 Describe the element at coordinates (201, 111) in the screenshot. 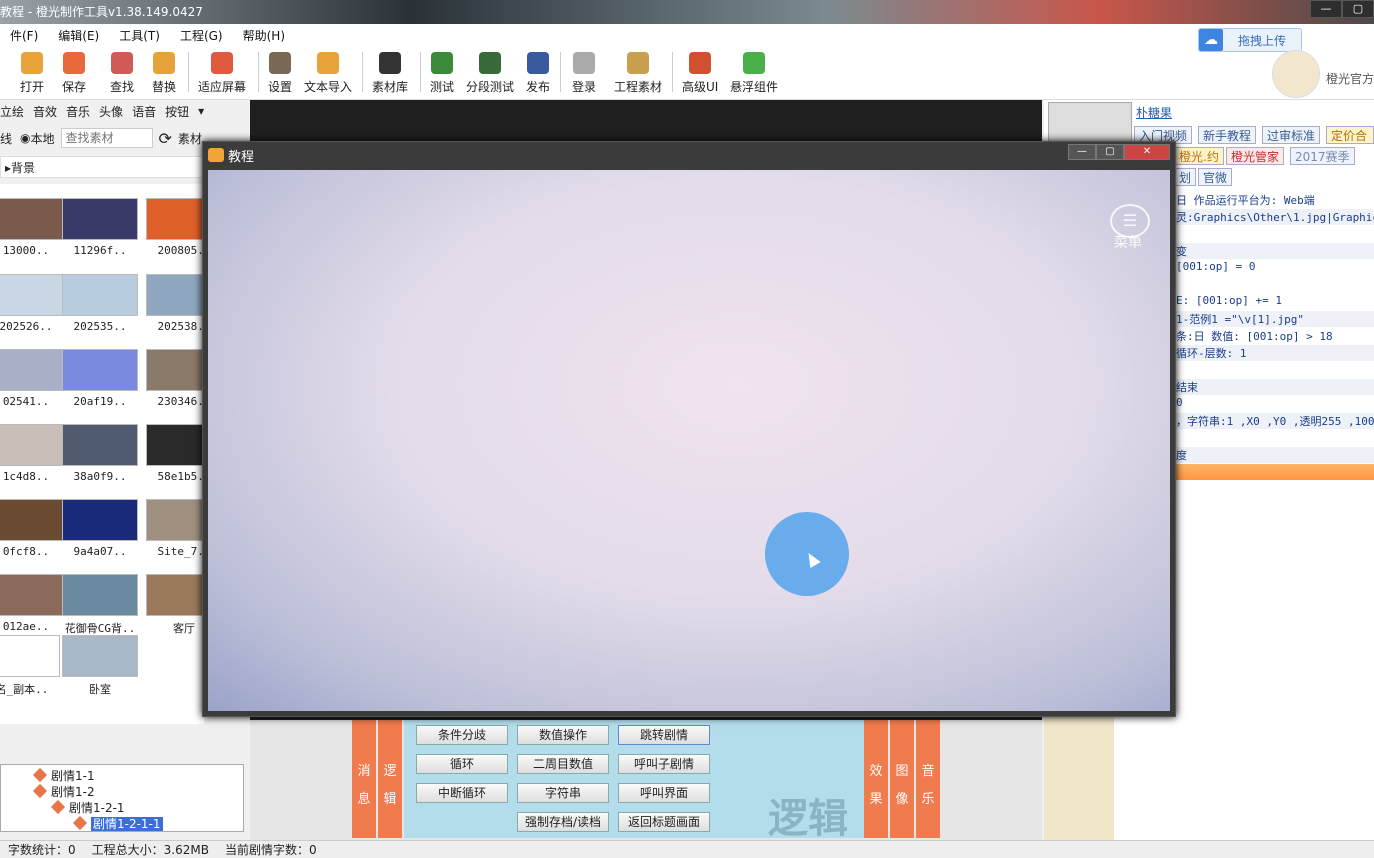

I see `chevron-down-icon: ▾` at that location.